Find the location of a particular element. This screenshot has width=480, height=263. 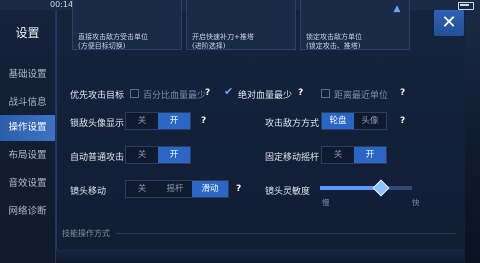

next-section-partial is located at coordinates (260, 256).